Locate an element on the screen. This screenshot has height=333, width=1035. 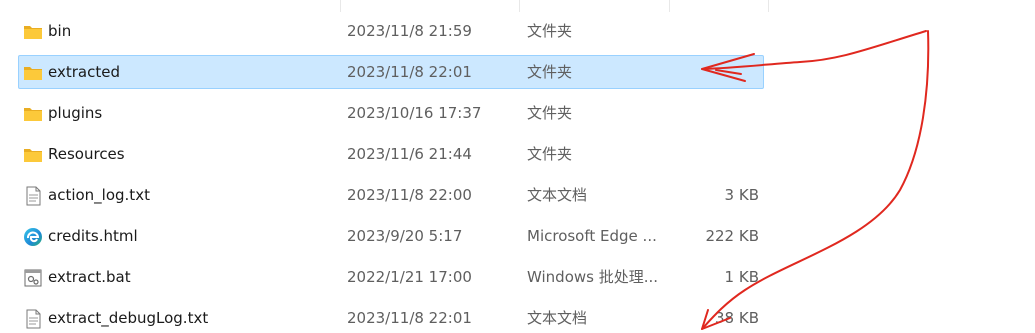
file-size: 3 KB is located at coordinates (741, 195).